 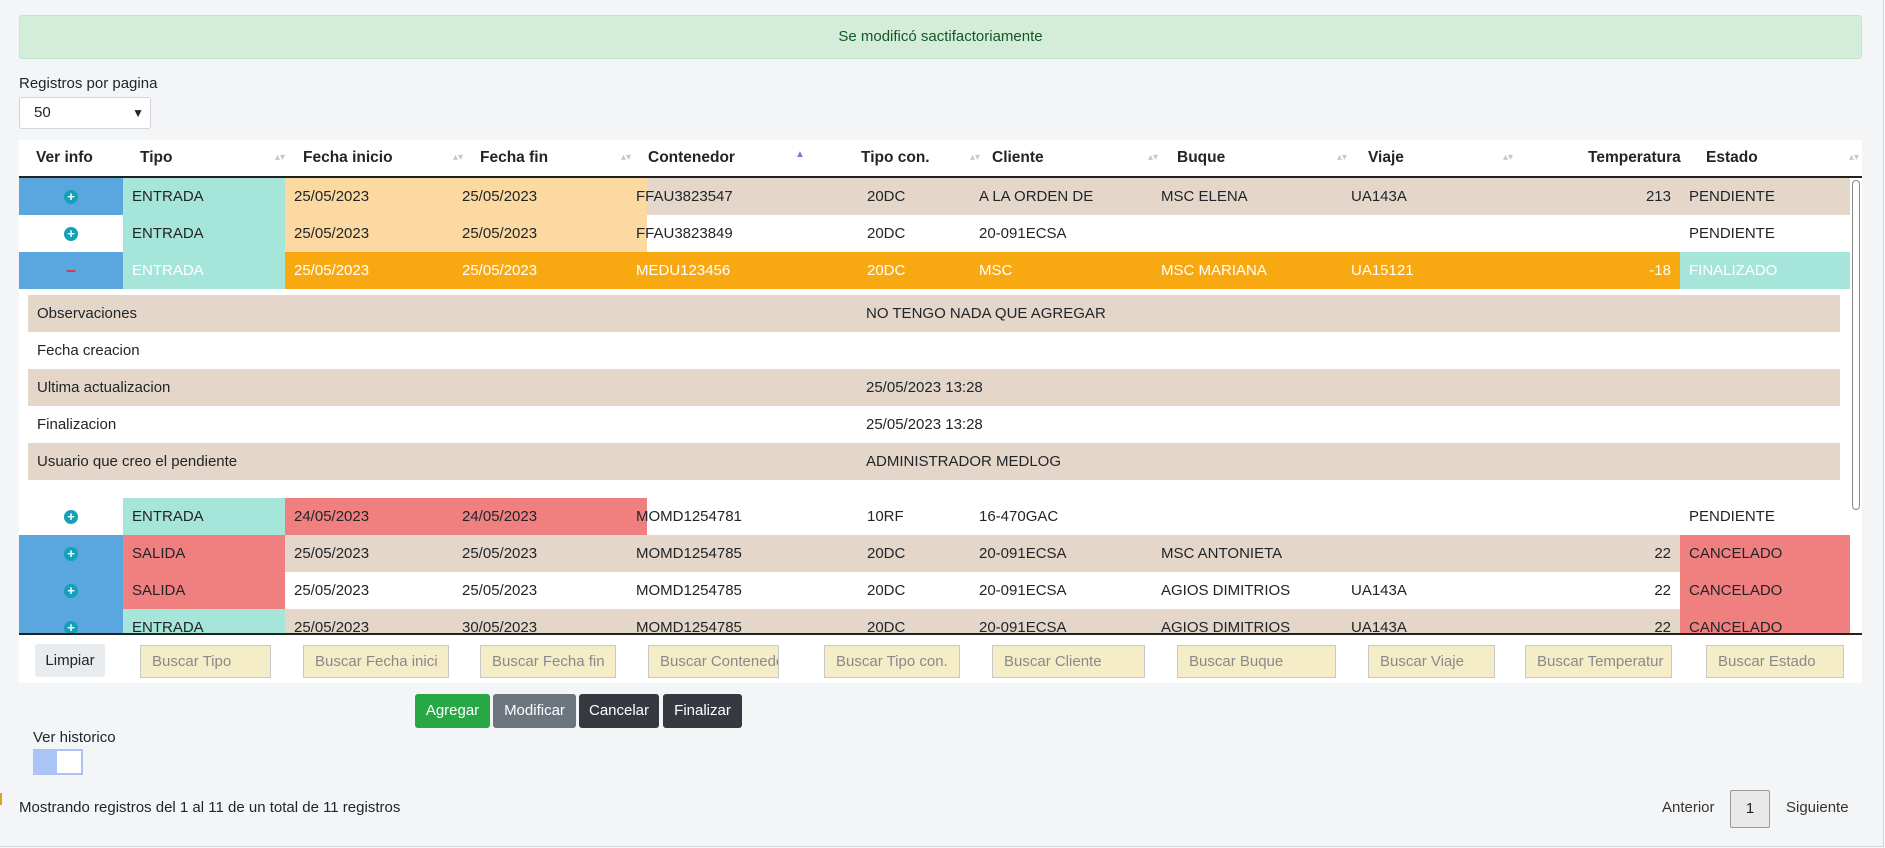 I want to click on column-header-buque: Buque, so click(x=1201, y=158).